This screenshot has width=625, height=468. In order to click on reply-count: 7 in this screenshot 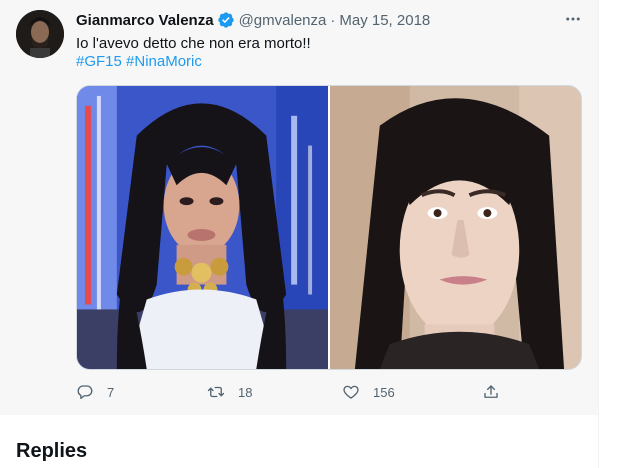, I will do `click(111, 392)`.